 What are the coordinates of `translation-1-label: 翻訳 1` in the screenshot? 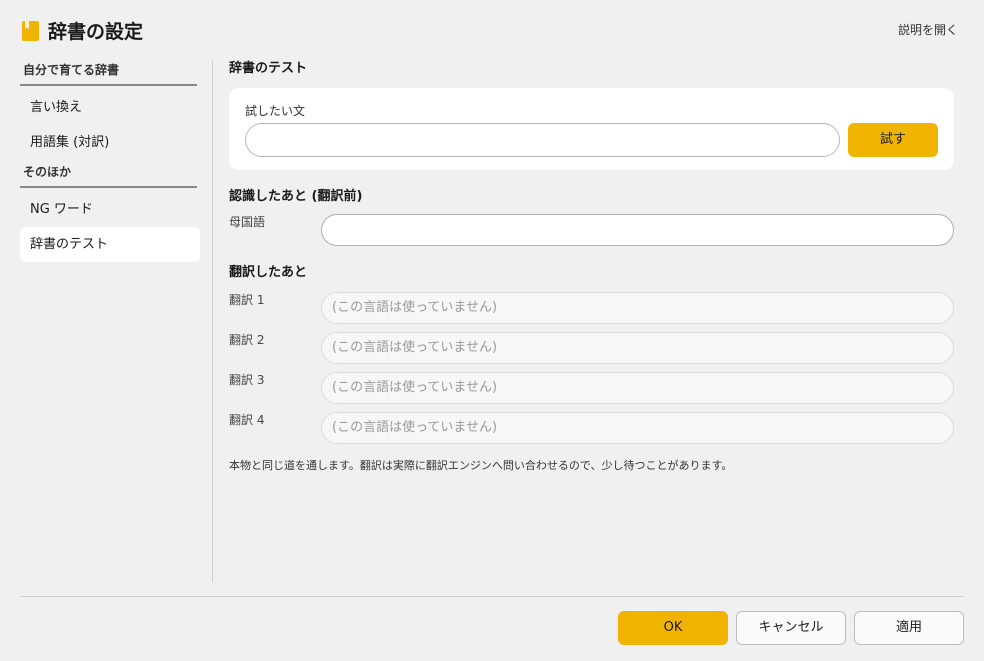 It's located at (247, 300).